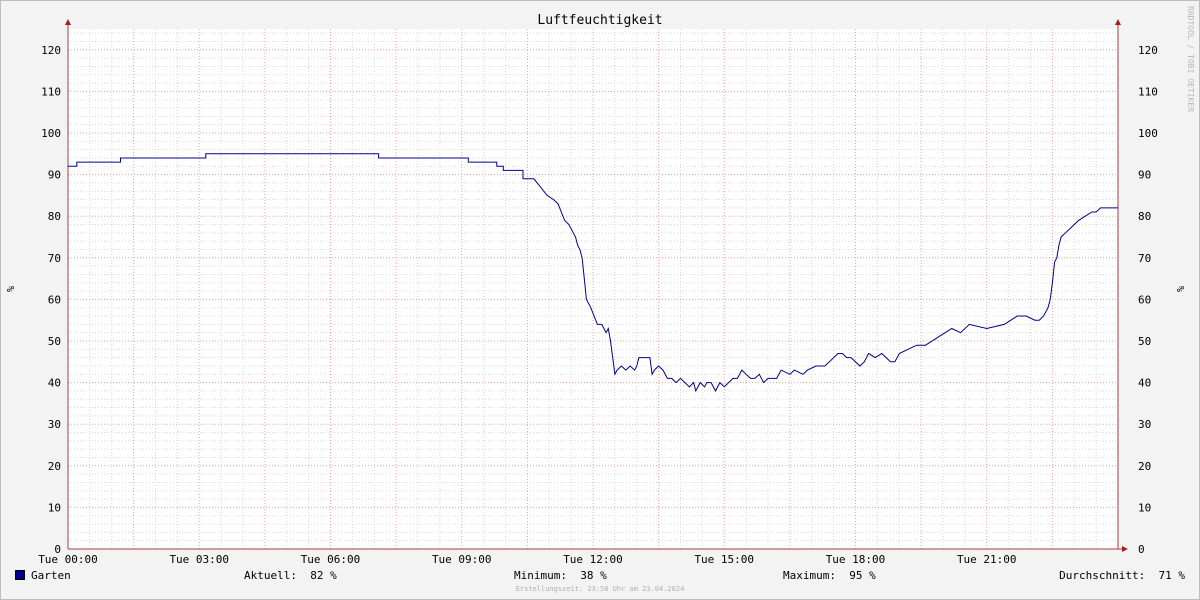  I want to click on legend-swatch-garten, so click(20, 575).